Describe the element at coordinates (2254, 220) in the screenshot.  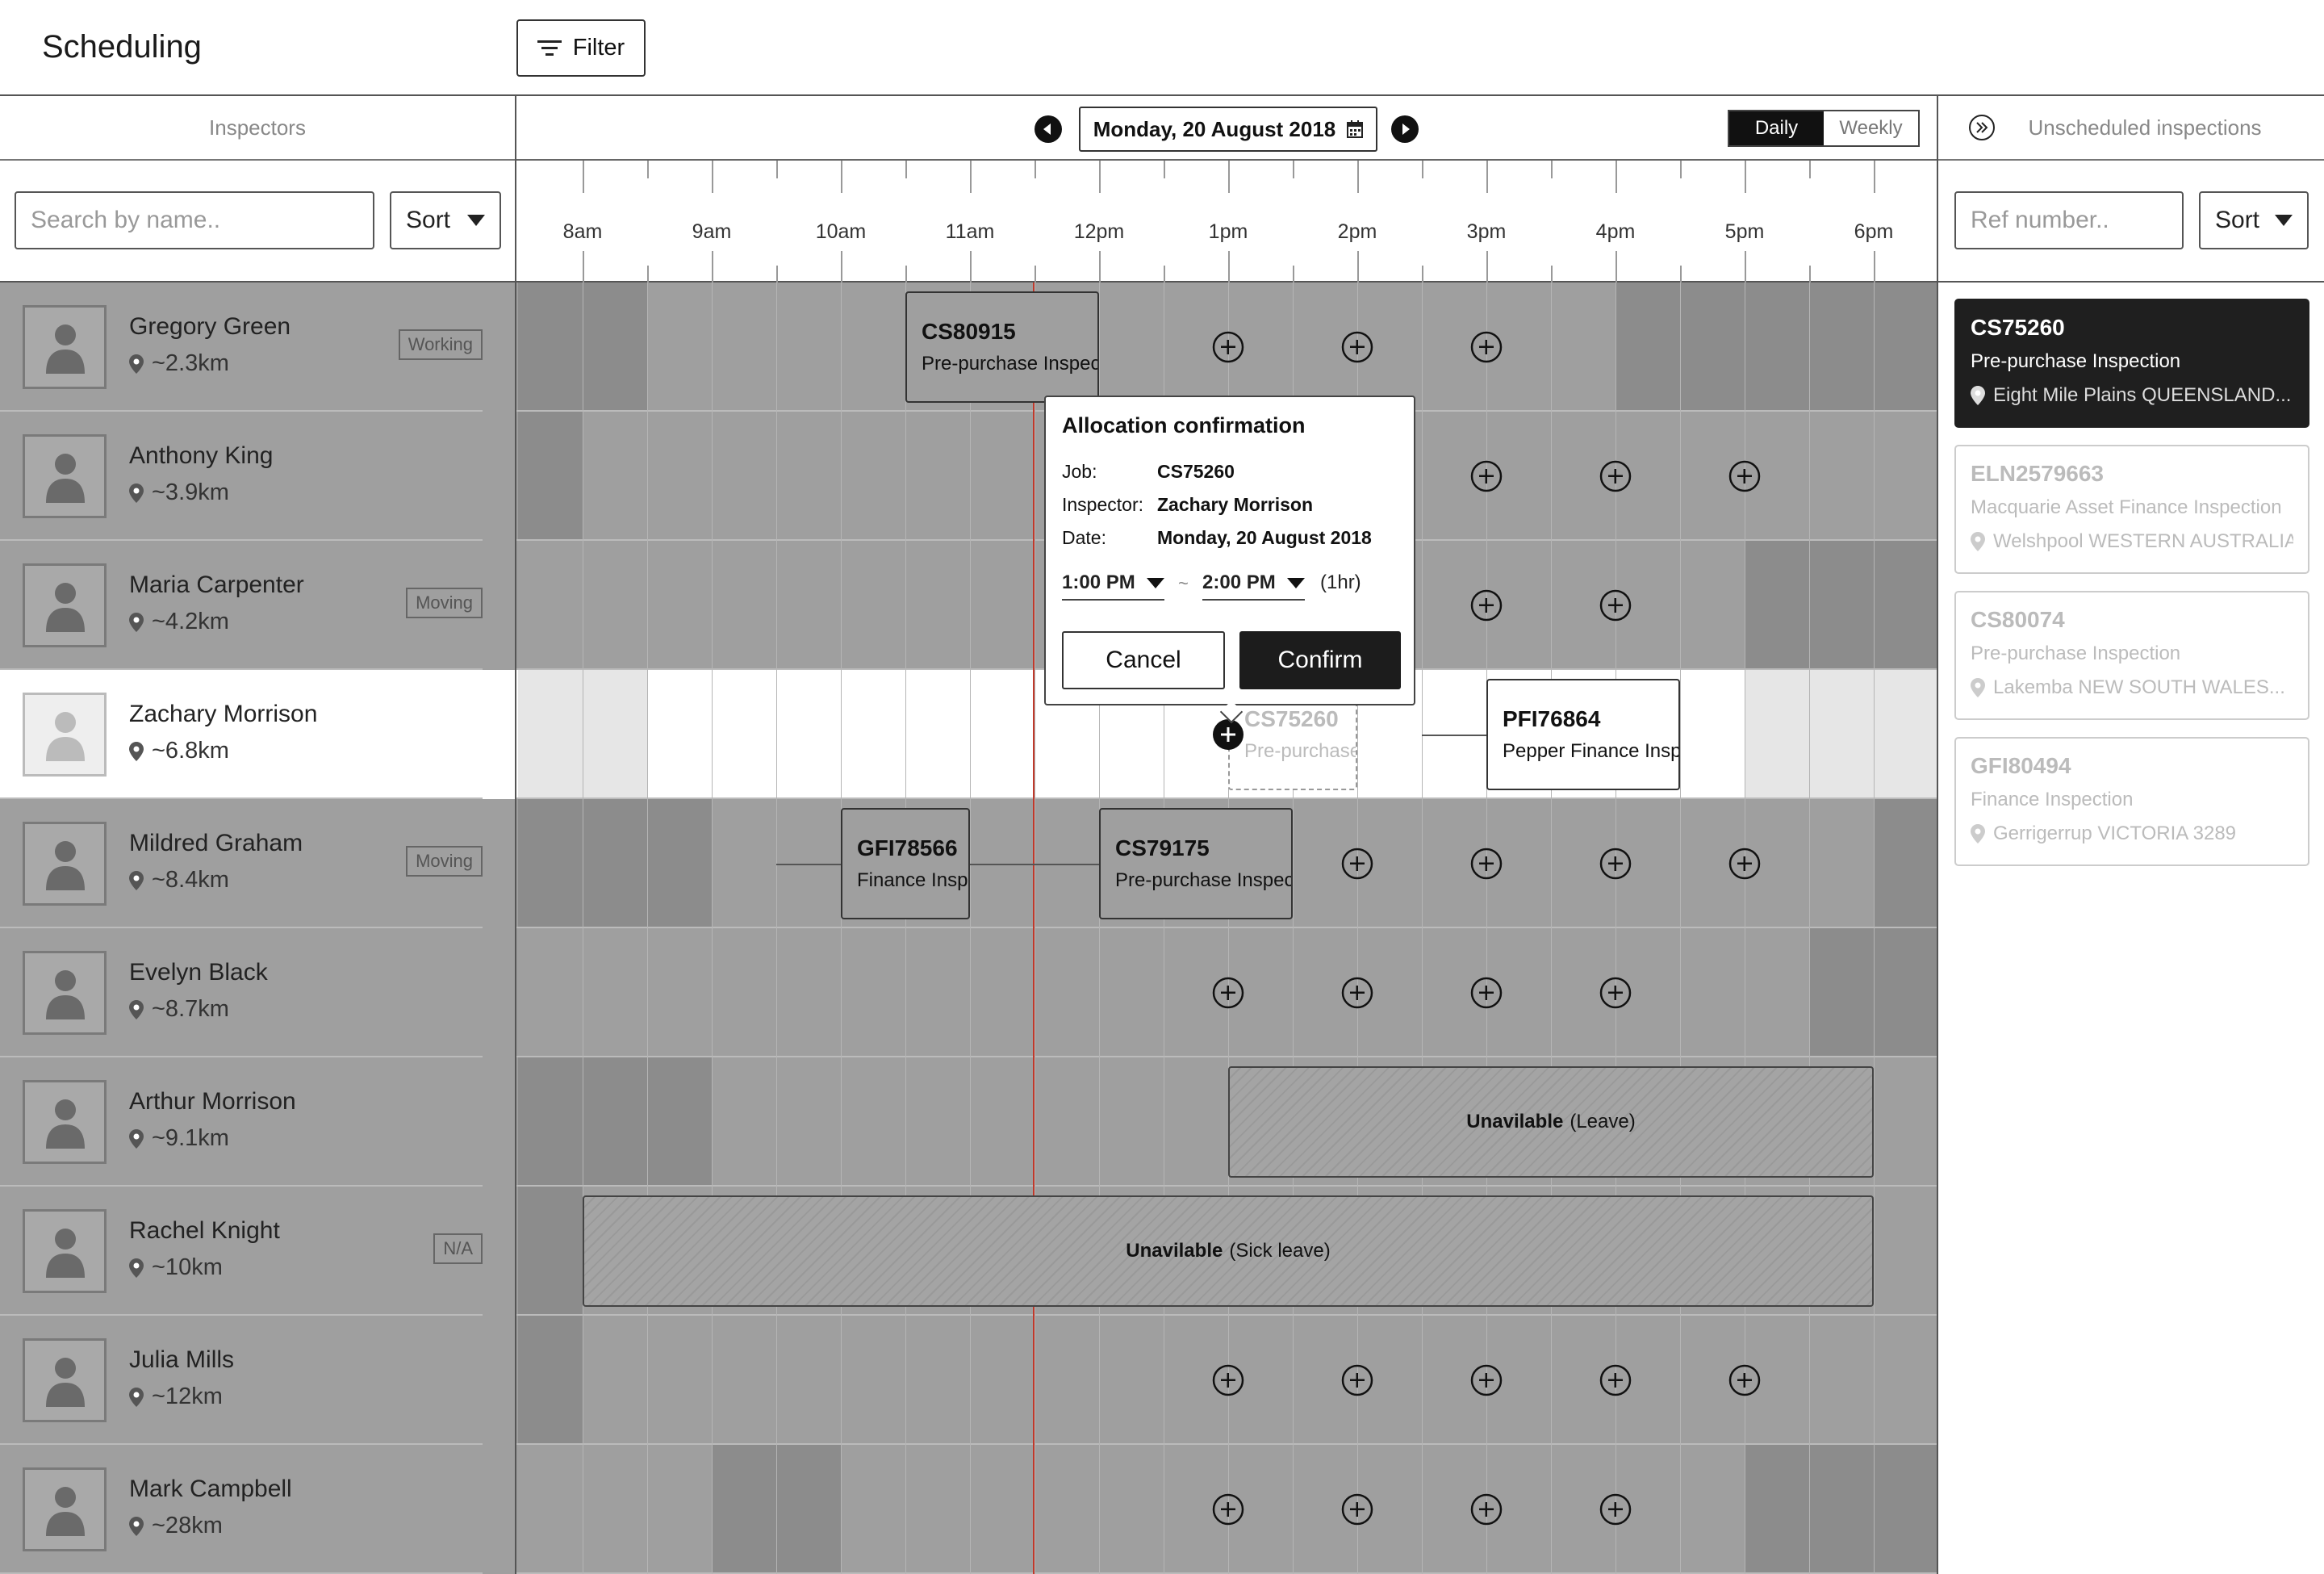
I see `unscheduled-sort-select: Sort` at that location.